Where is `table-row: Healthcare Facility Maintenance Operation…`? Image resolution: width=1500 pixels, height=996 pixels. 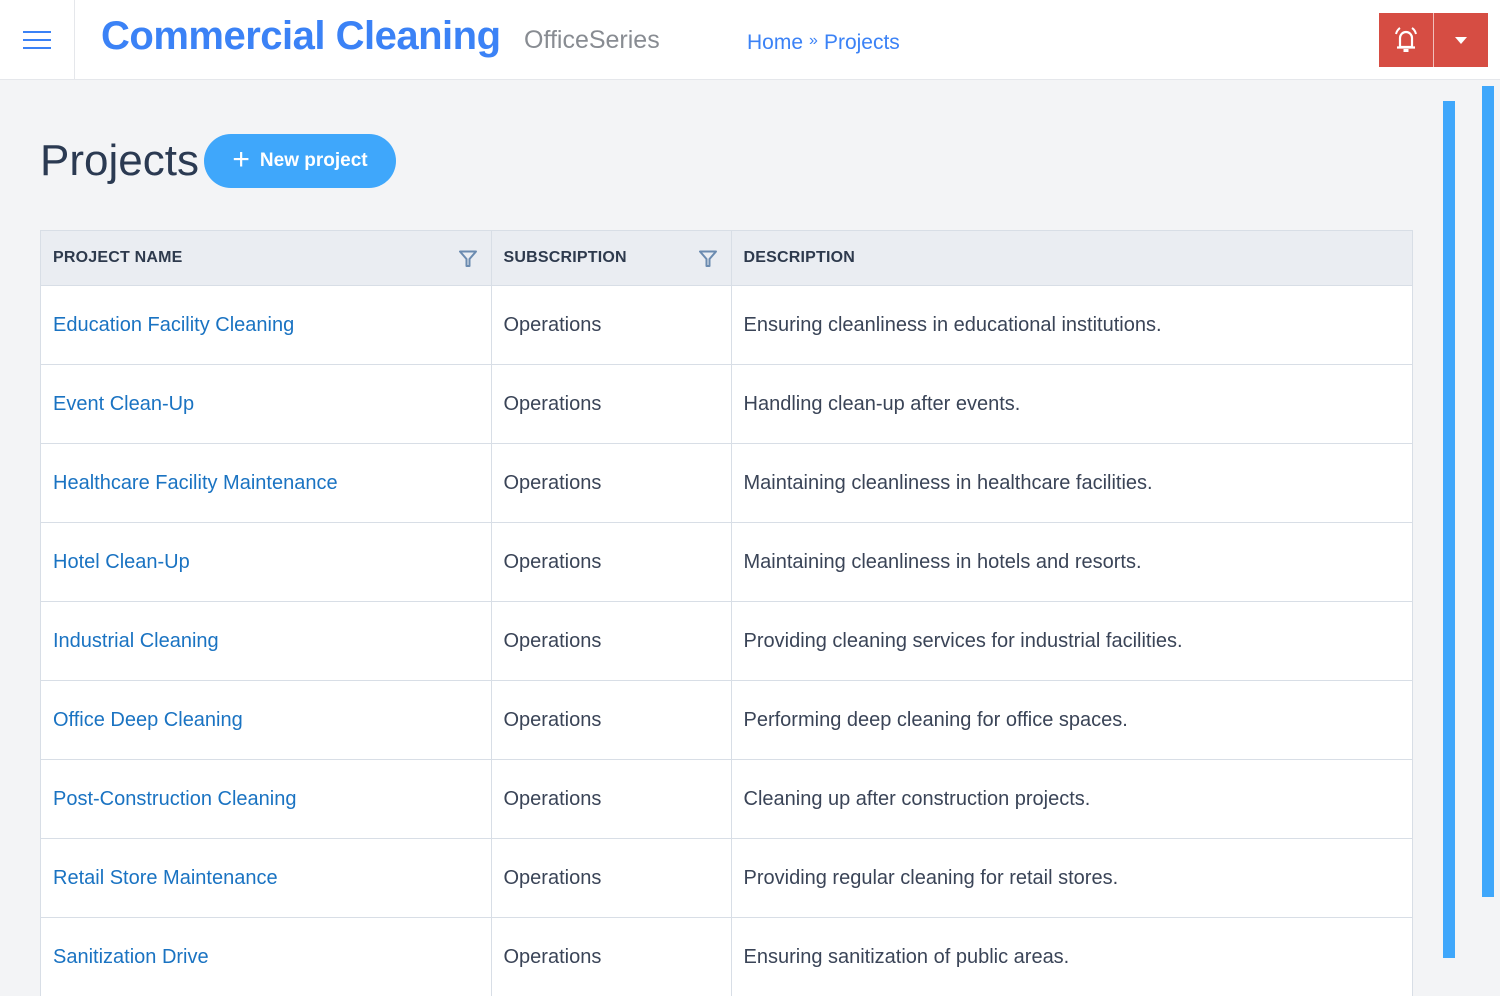
table-row: Healthcare Facility Maintenance Operation… is located at coordinates (726, 483).